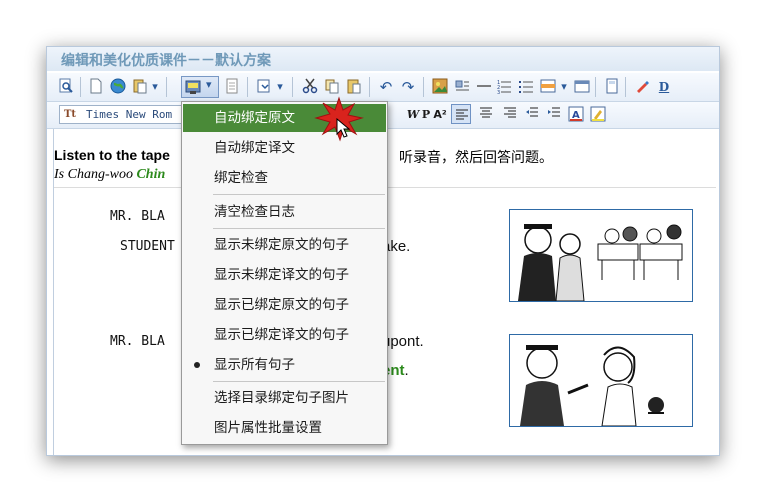  What do you see at coordinates (532, 115) in the screenshot?
I see `decrease-indent-icon` at bounding box center [532, 115].